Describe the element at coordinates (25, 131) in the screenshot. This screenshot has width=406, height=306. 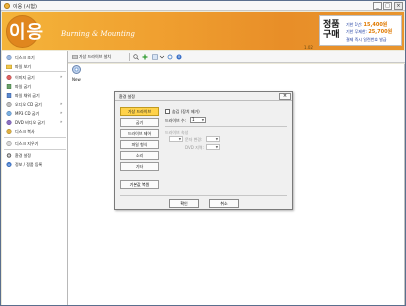
I see `sidebar-item-label: 디스크 복사` at that location.